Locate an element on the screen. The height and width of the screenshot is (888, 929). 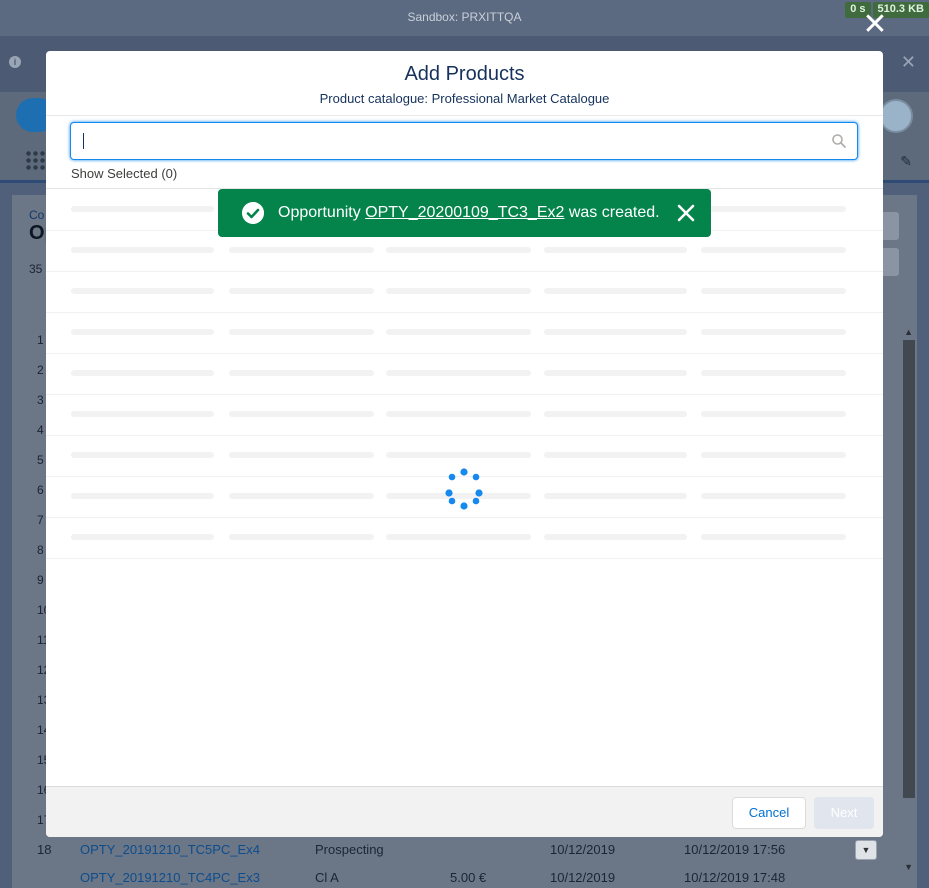
scroll-up-icon: ▲ is located at coordinates (908, 332).